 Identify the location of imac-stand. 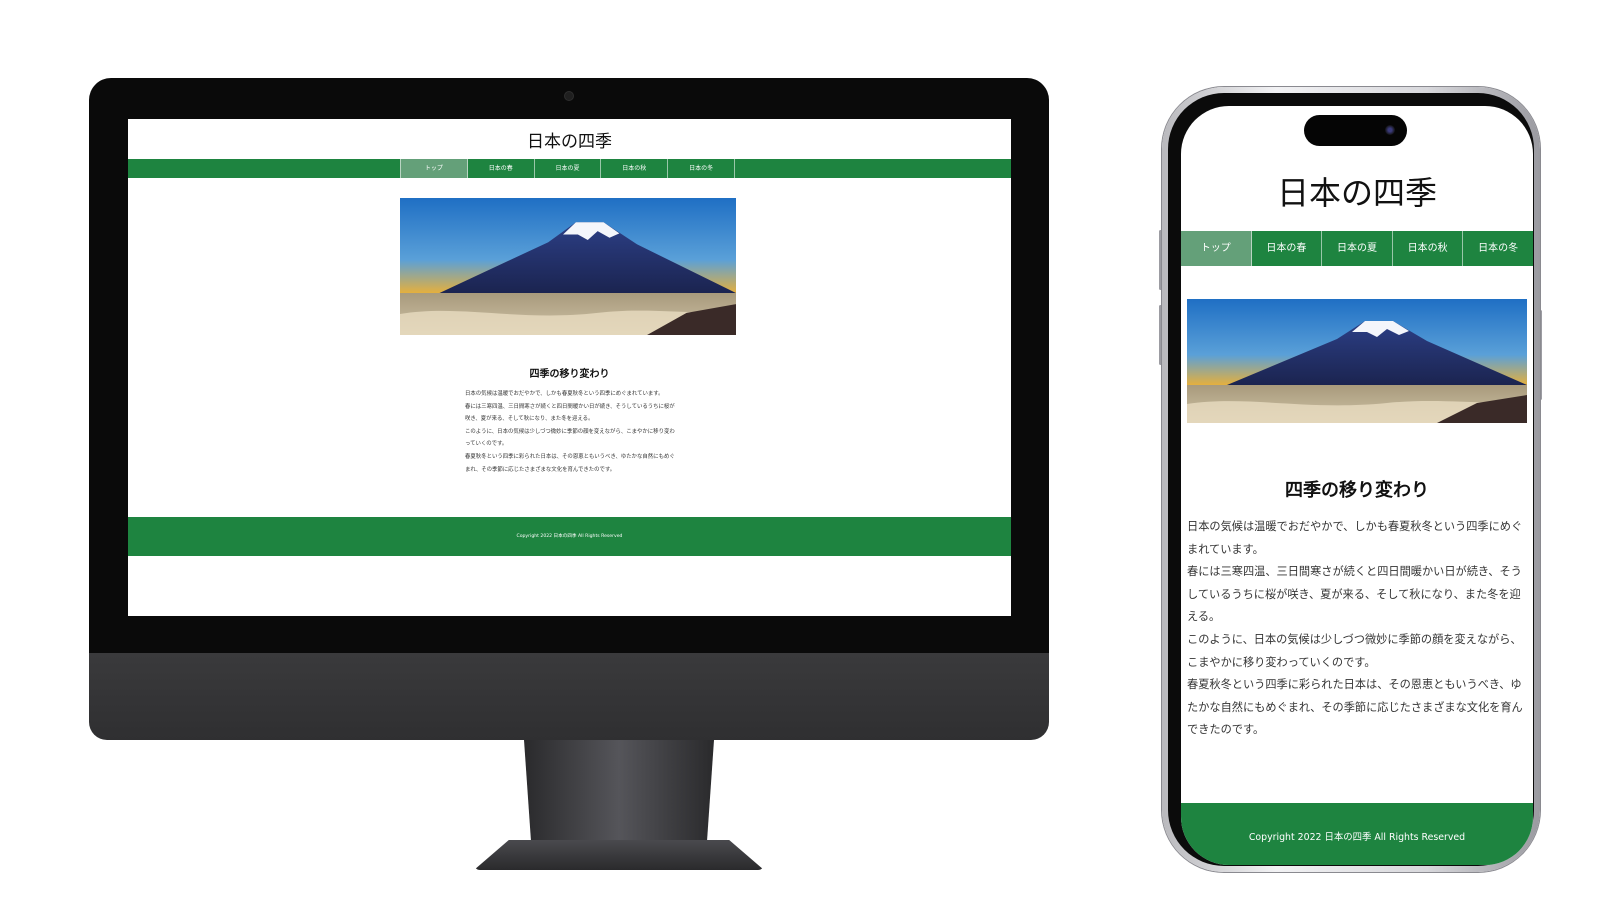
(619, 807).